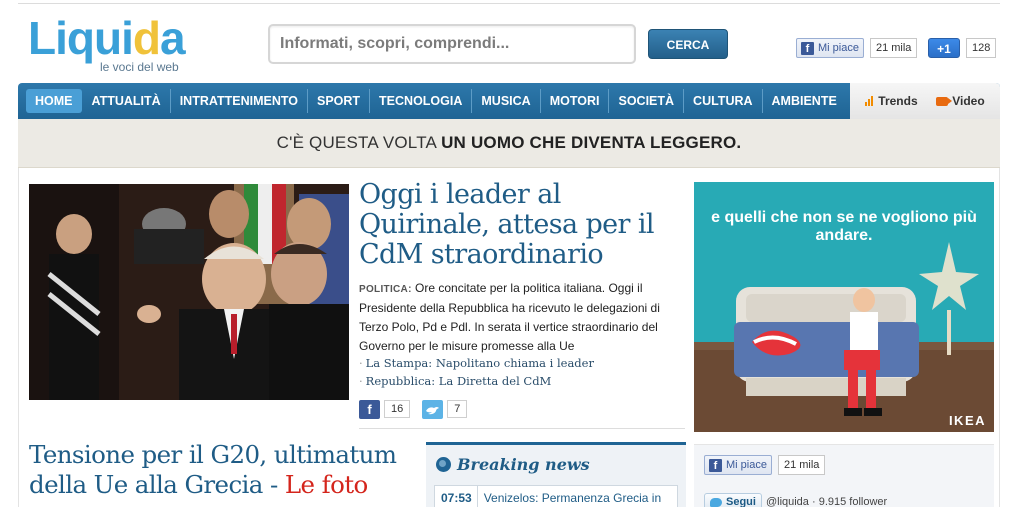  Describe the element at coordinates (506, 101) in the screenshot. I see `nav-item-musica: MUSICA` at that location.